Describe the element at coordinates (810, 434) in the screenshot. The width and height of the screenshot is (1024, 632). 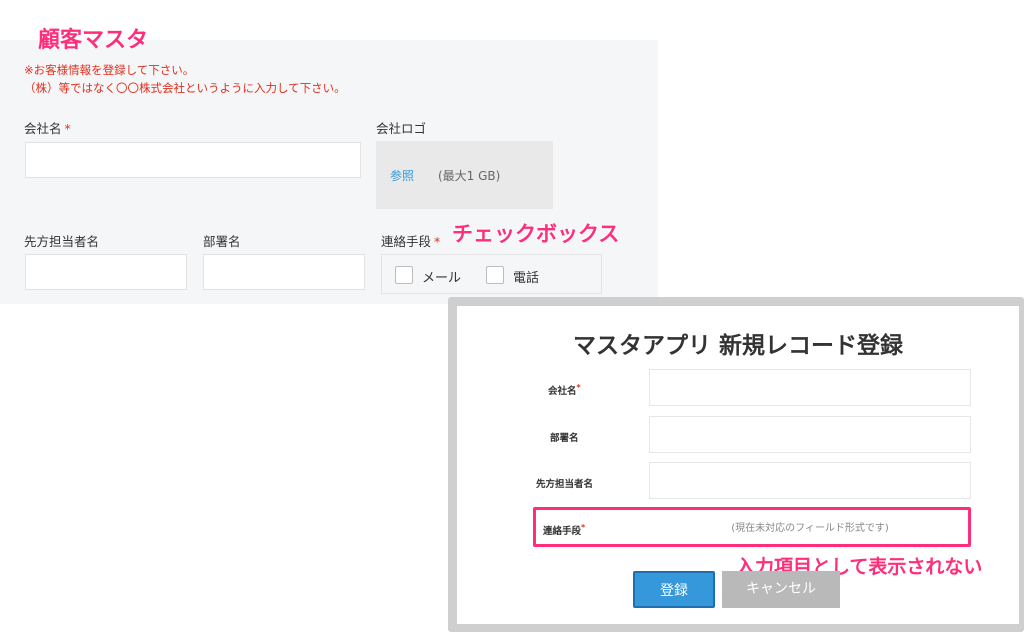
I see `dialog-department-input` at that location.